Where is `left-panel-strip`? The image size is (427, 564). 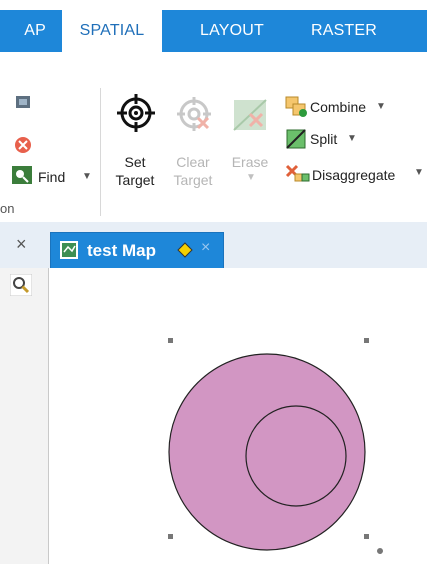
left-panel-strip is located at coordinates (24, 416).